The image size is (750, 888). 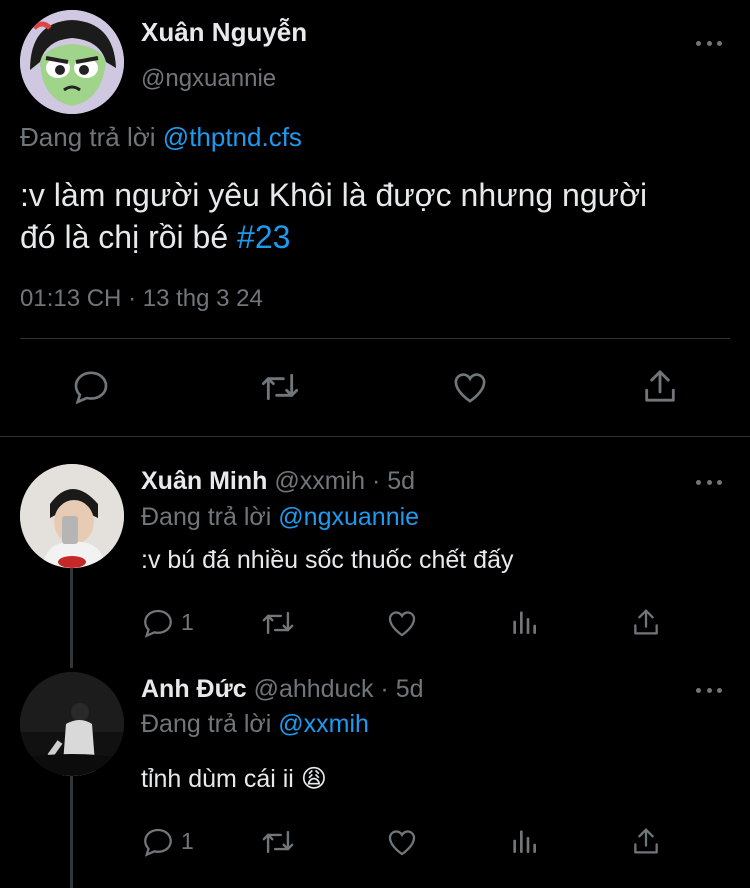 I want to click on main-author-avatar, so click(x=72, y=62).